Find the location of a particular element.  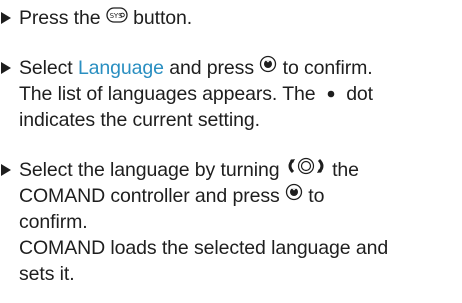

menu-item-language: Language is located at coordinates (120, 68).